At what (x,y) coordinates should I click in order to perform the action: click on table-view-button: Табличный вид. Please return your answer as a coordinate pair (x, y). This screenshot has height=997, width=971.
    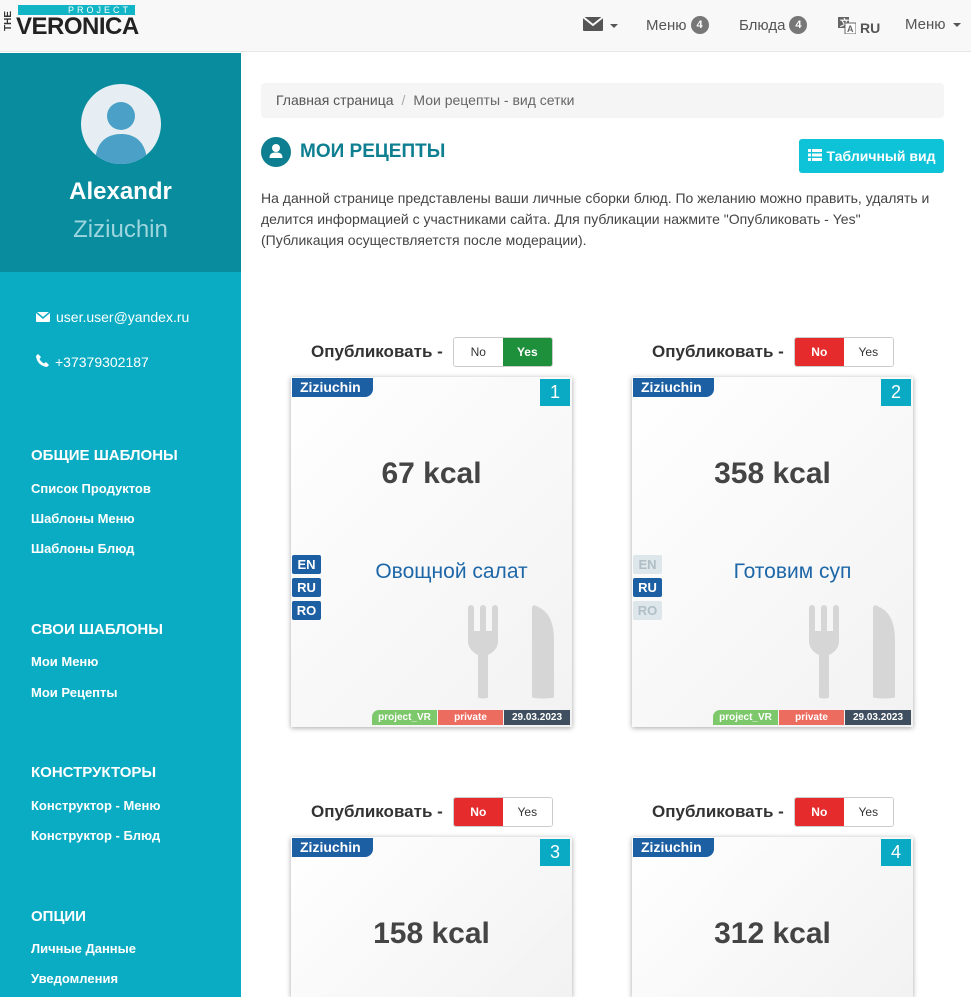
    Looking at the image, I should click on (871, 156).